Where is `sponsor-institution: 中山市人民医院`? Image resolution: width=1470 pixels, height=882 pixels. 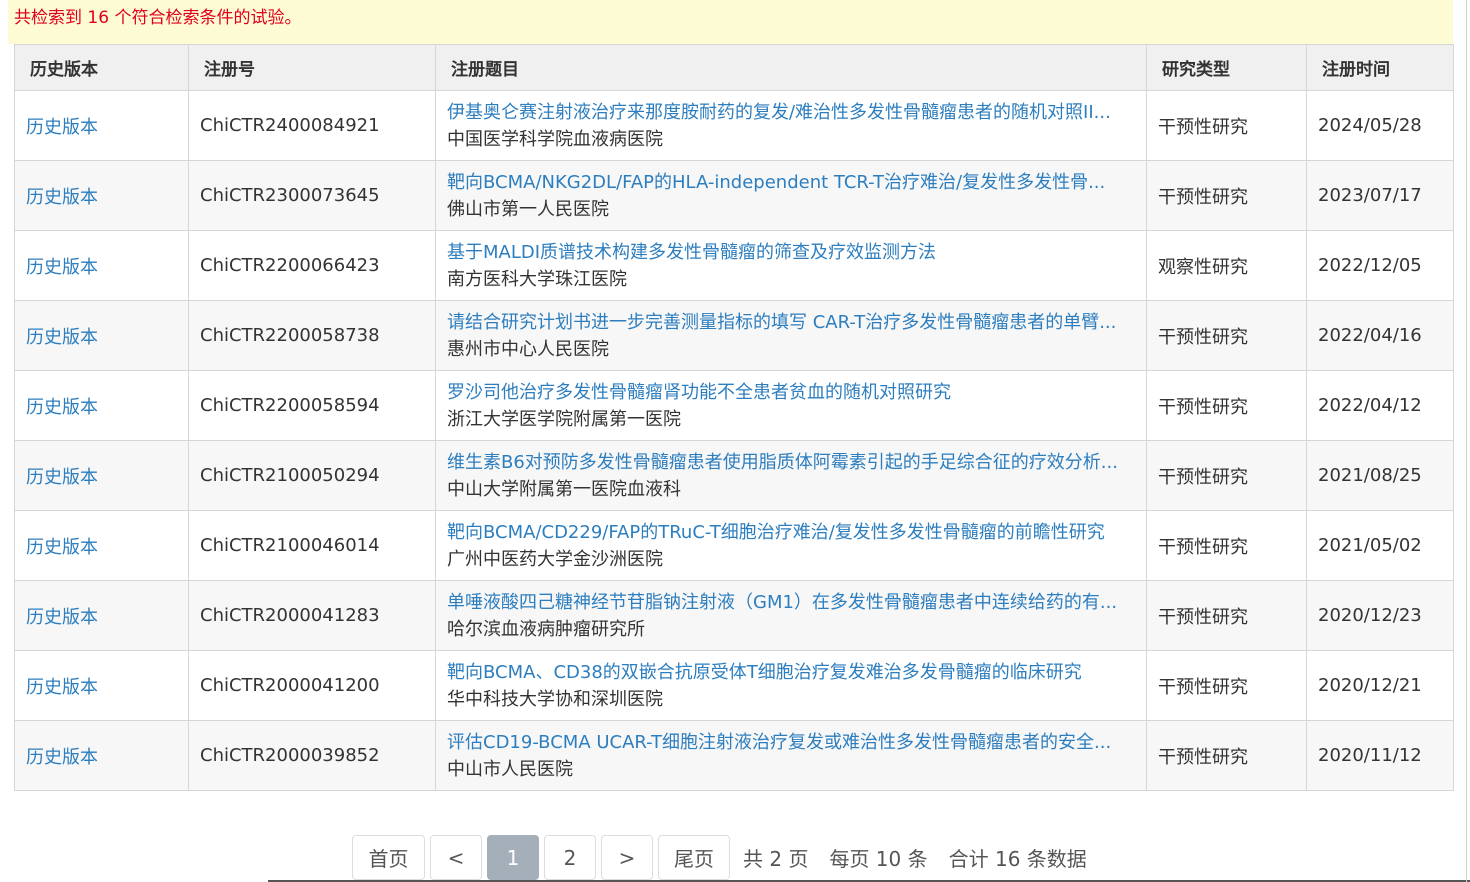 sponsor-institution: 中山市人民医院 is located at coordinates (510, 769).